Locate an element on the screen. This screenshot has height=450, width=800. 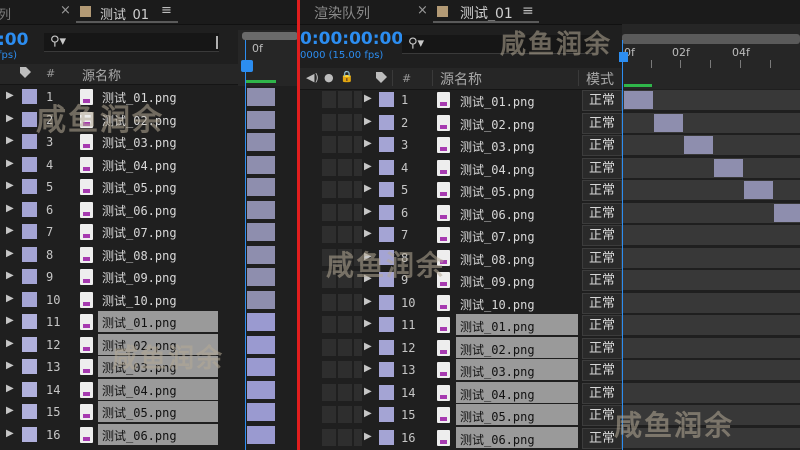
panel-menu-icon: ≡ is located at coordinates (528, 11).